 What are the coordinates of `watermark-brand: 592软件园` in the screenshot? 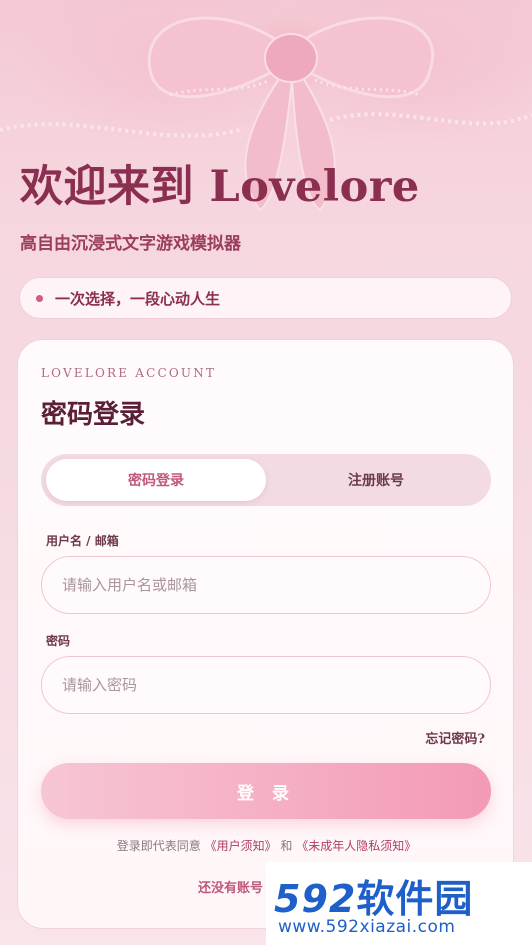 It's located at (373, 895).